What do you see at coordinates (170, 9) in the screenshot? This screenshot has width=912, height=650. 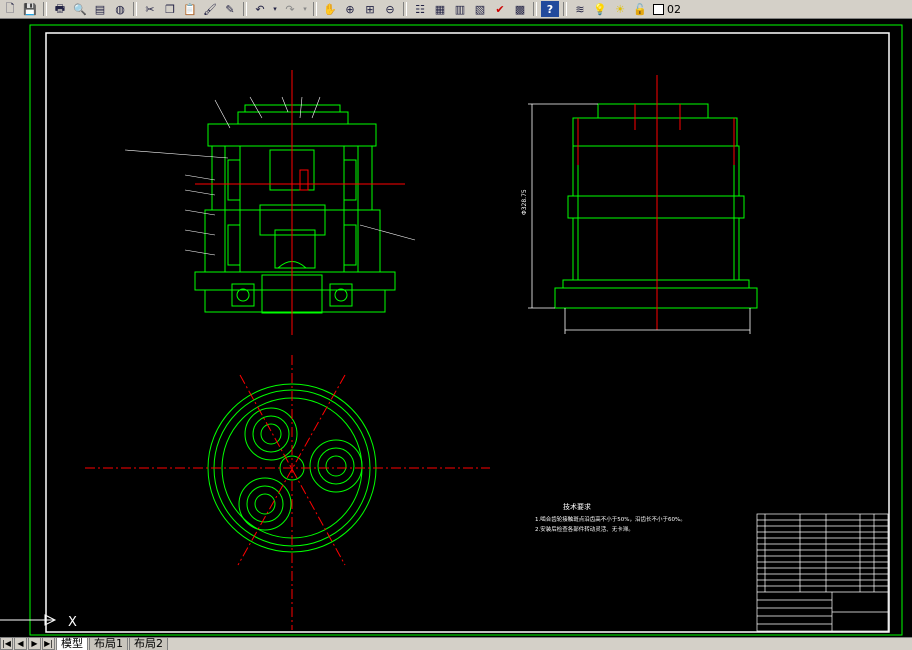 I see `copy-icon: ❐` at bounding box center [170, 9].